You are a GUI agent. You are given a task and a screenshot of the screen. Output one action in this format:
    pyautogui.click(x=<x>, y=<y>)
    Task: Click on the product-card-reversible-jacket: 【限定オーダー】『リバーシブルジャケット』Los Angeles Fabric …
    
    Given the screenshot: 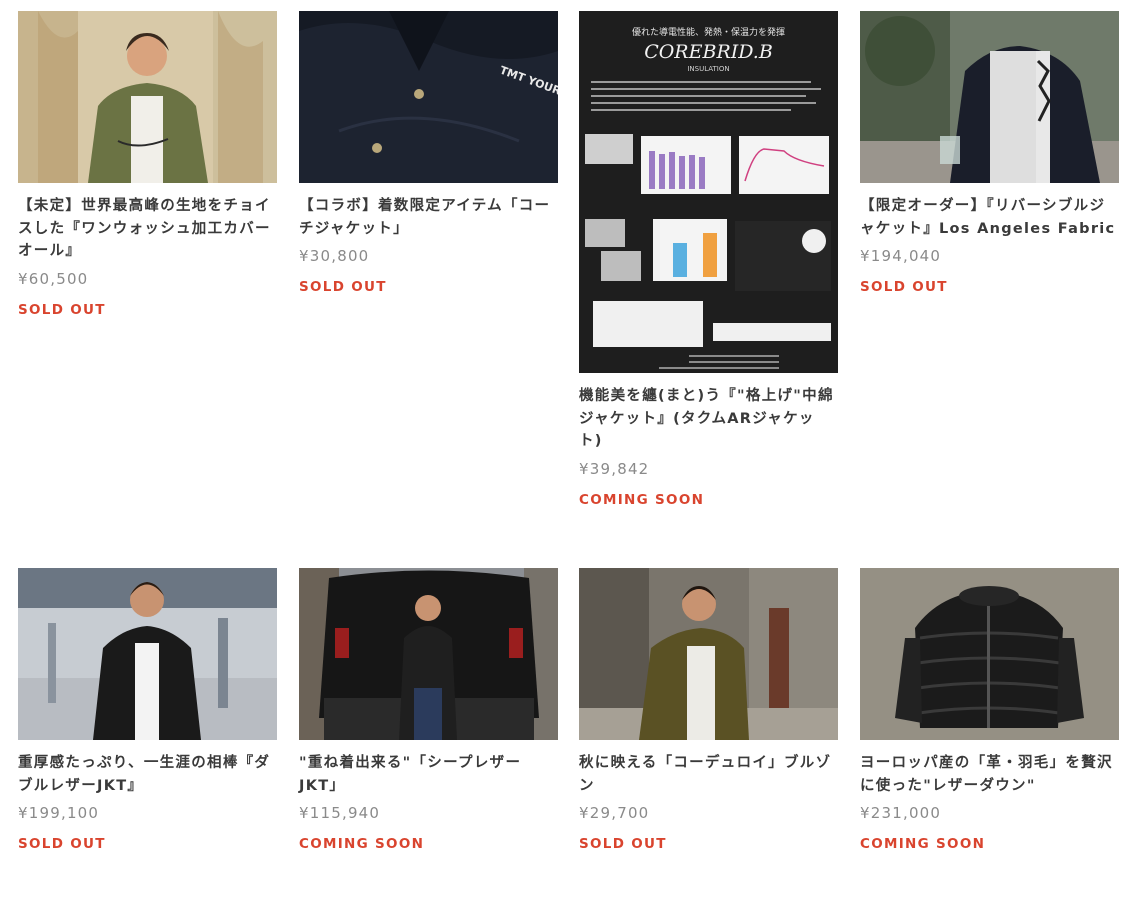 What is the action you would take?
    pyautogui.click(x=989, y=153)
    